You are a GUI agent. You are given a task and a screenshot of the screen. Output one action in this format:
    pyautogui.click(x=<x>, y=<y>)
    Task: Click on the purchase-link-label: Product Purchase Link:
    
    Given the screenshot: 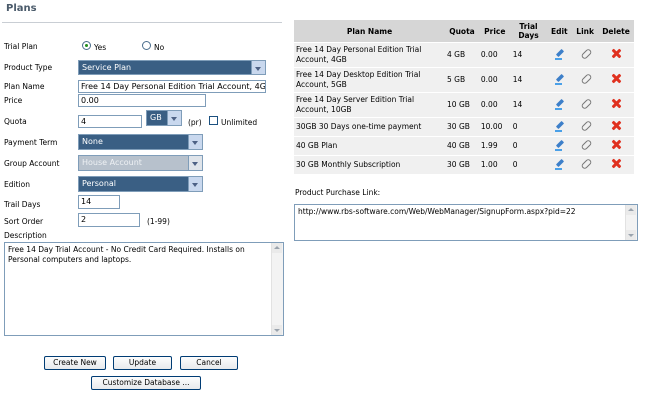 What is the action you would take?
    pyautogui.click(x=338, y=192)
    